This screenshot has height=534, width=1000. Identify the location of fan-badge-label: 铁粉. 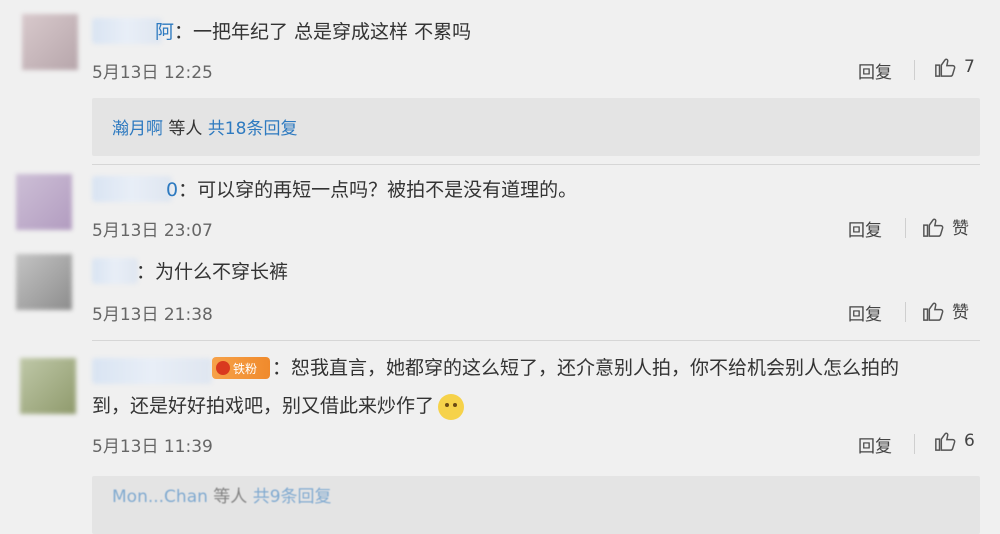
(245, 368).